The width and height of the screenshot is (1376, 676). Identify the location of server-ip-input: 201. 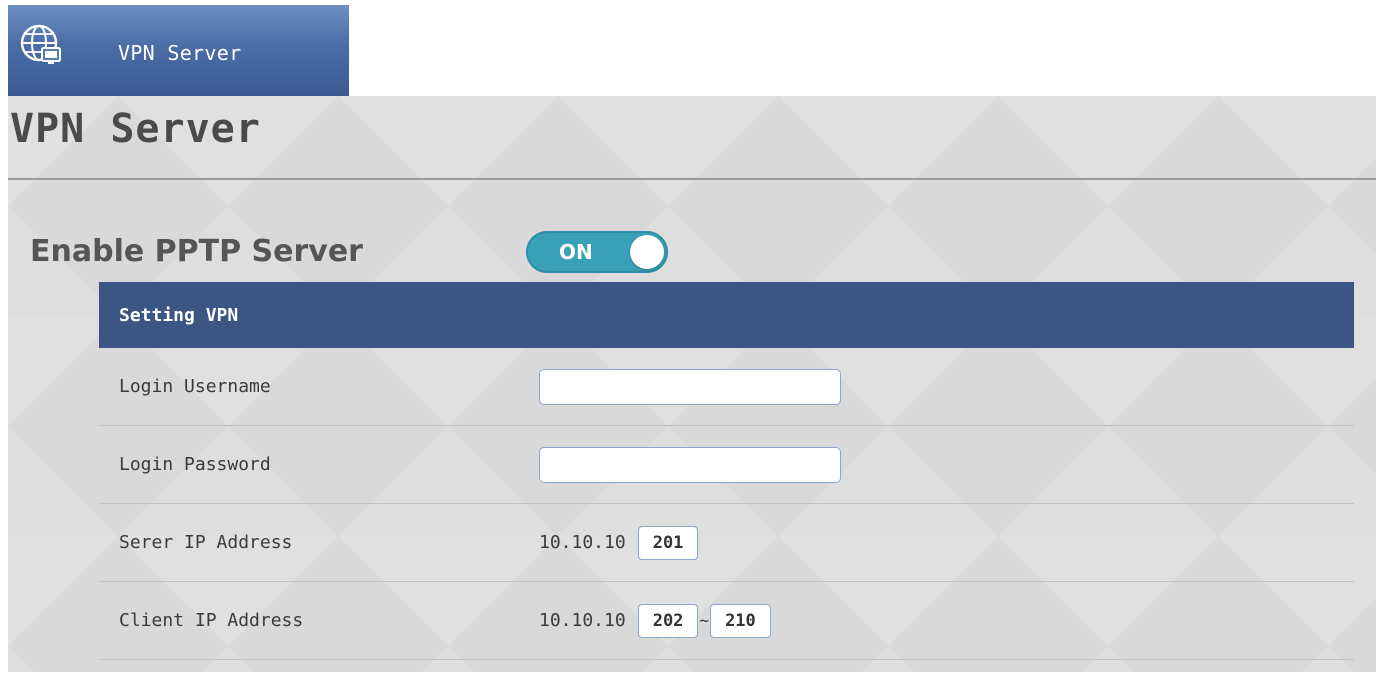
(668, 542).